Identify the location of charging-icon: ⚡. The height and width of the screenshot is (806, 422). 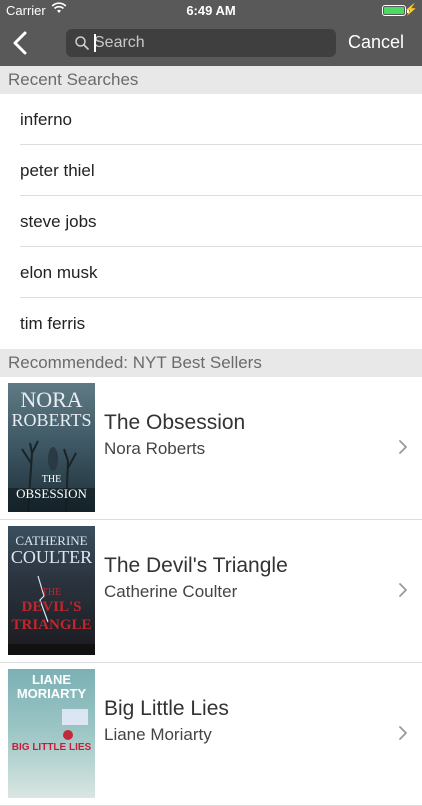
(411, 10).